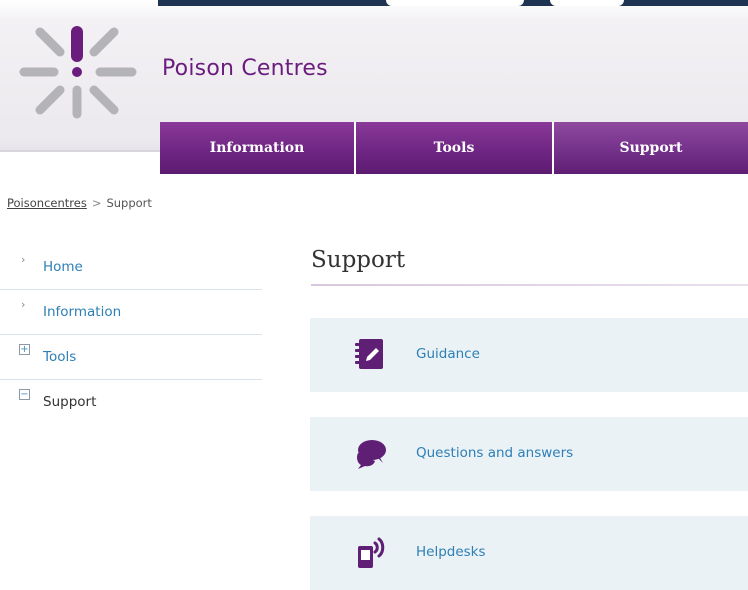 The height and width of the screenshot is (590, 748). What do you see at coordinates (70, 402) in the screenshot?
I see `sidebar-item-label: Support` at bounding box center [70, 402].